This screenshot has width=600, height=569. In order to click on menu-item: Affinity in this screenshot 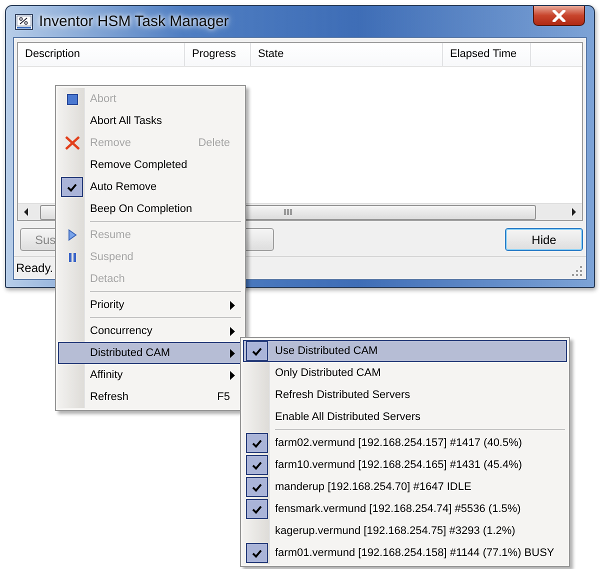, I will do `click(150, 375)`.